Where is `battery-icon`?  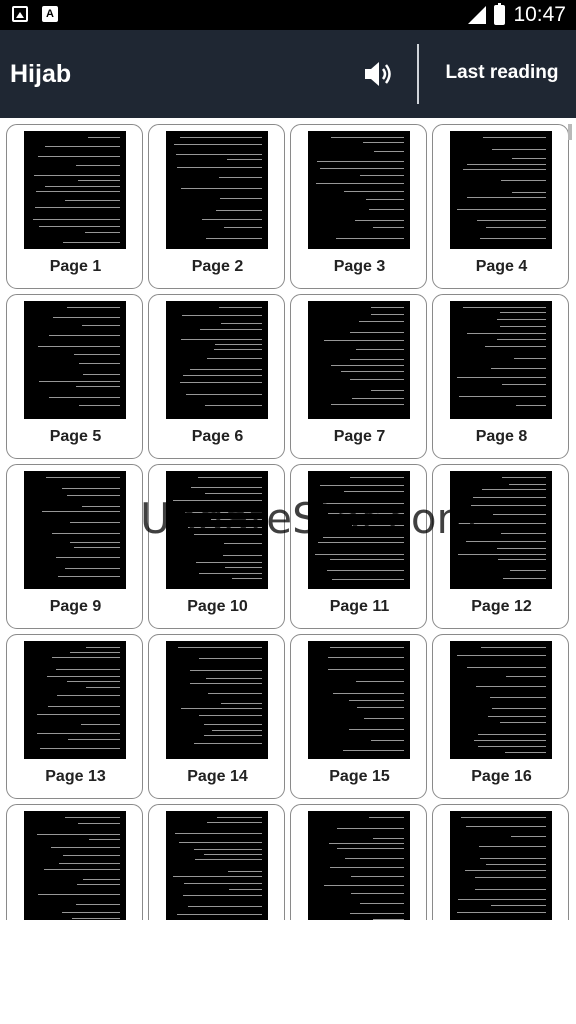 battery-icon is located at coordinates (500, 14).